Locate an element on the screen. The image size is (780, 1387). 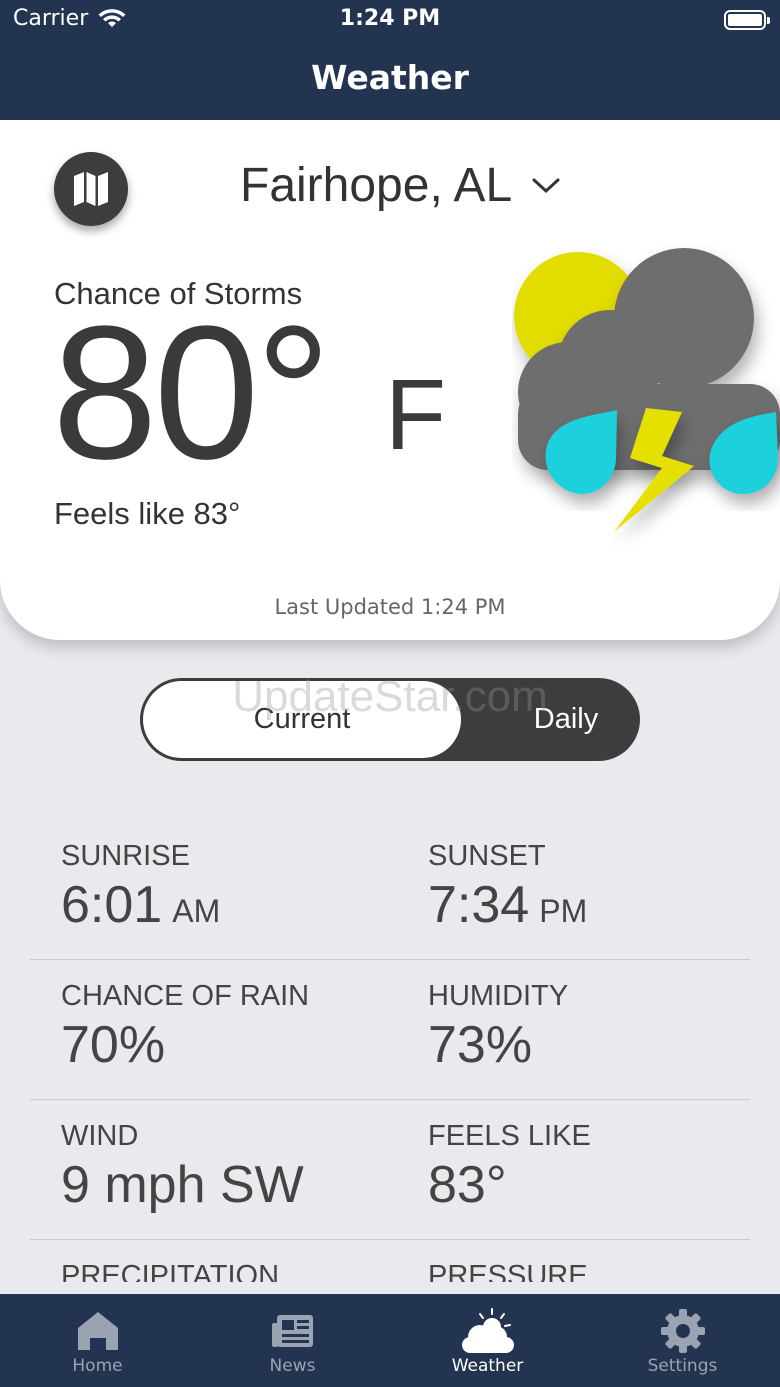
wind-value: 9 mph SW is located at coordinates (182, 1185).